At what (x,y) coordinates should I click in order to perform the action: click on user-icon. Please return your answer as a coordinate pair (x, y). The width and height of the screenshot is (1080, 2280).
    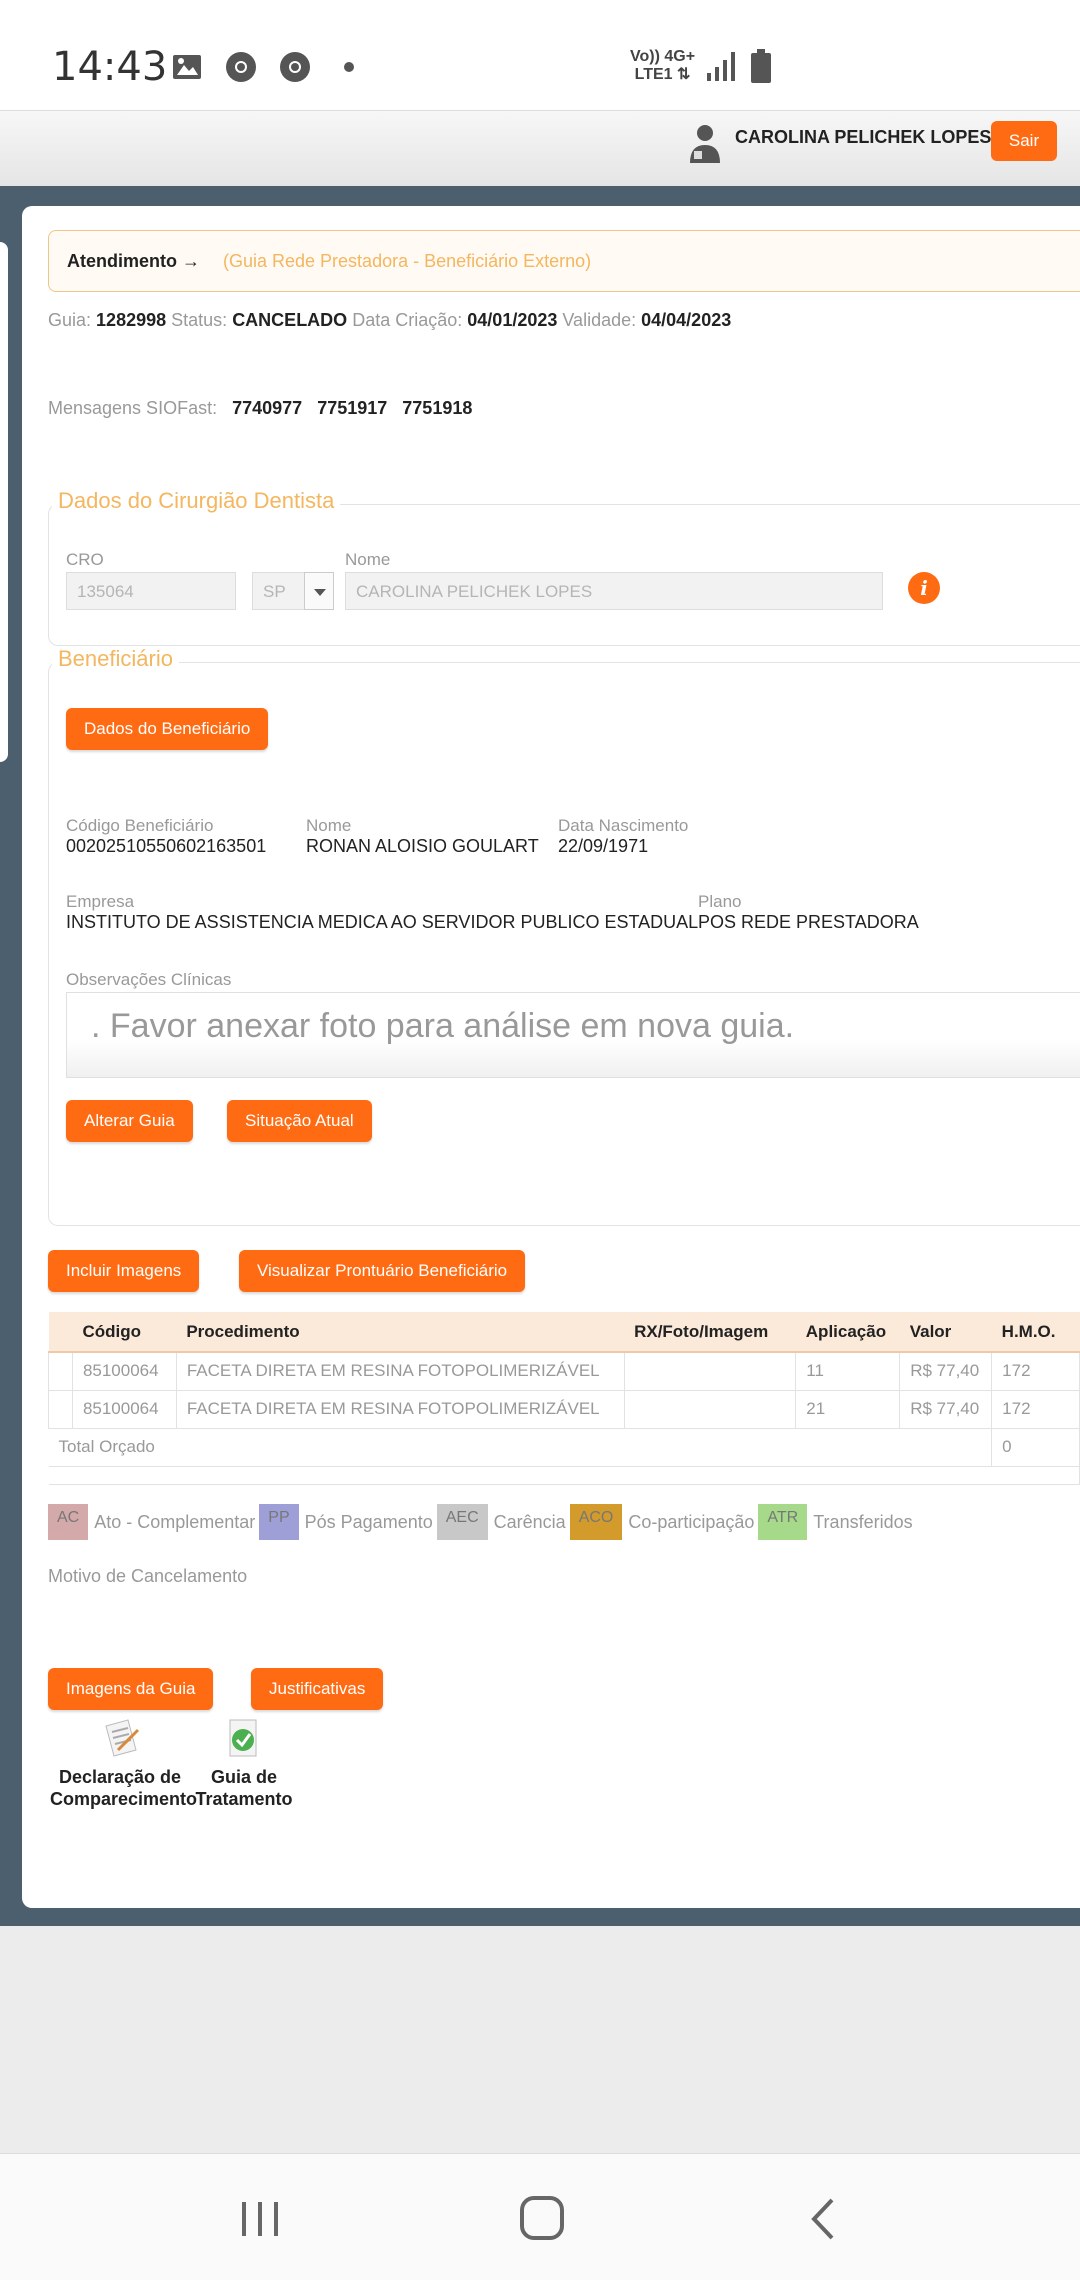
    Looking at the image, I should click on (705, 144).